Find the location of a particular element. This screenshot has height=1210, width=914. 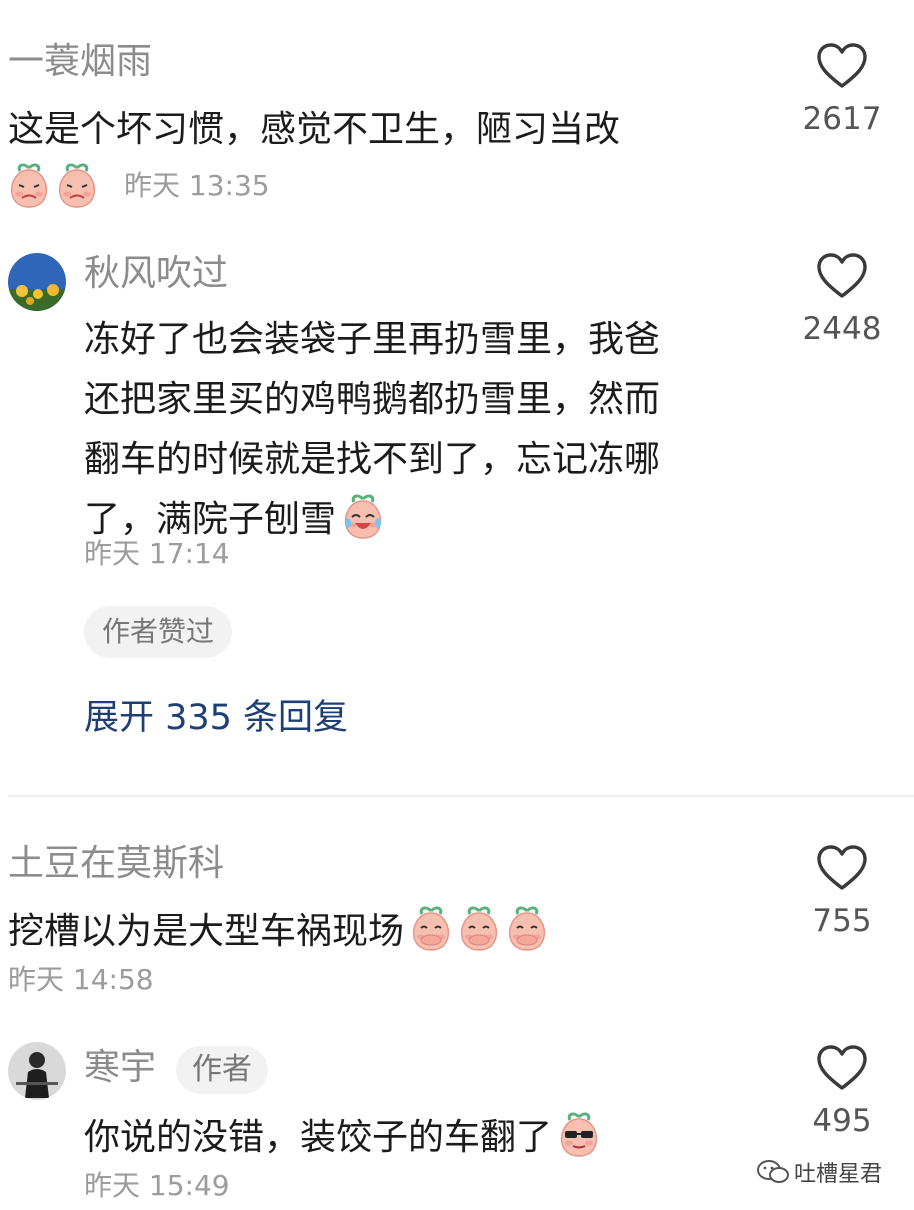

comment-username: 寒宇 is located at coordinates (120, 1068).